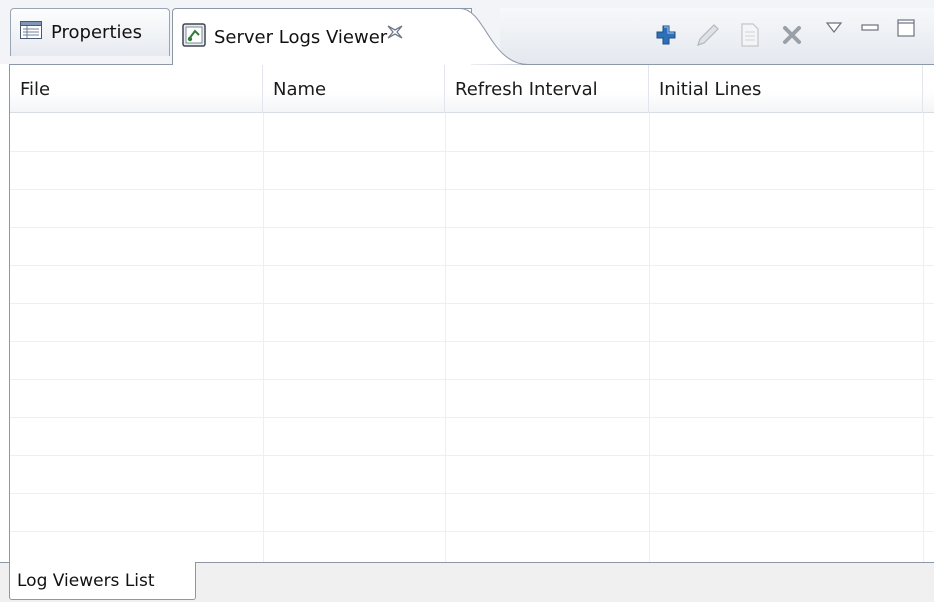  I want to click on view-menu-chevron-icon, so click(834, 28).